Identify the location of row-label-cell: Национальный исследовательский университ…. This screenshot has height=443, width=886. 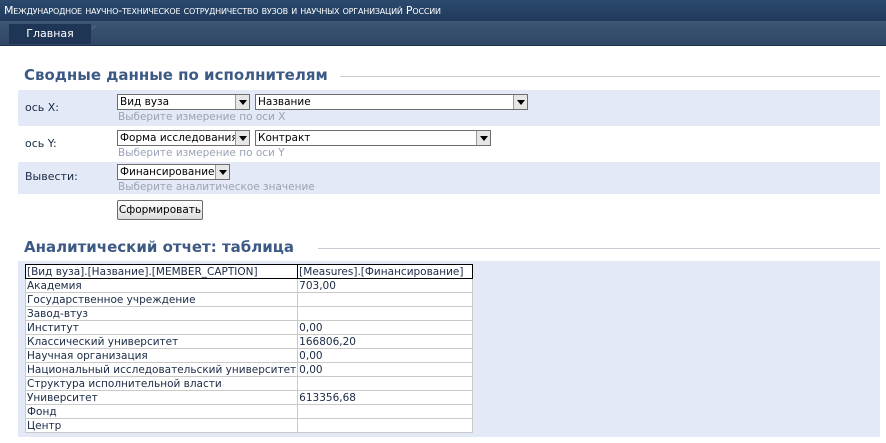
(161, 369).